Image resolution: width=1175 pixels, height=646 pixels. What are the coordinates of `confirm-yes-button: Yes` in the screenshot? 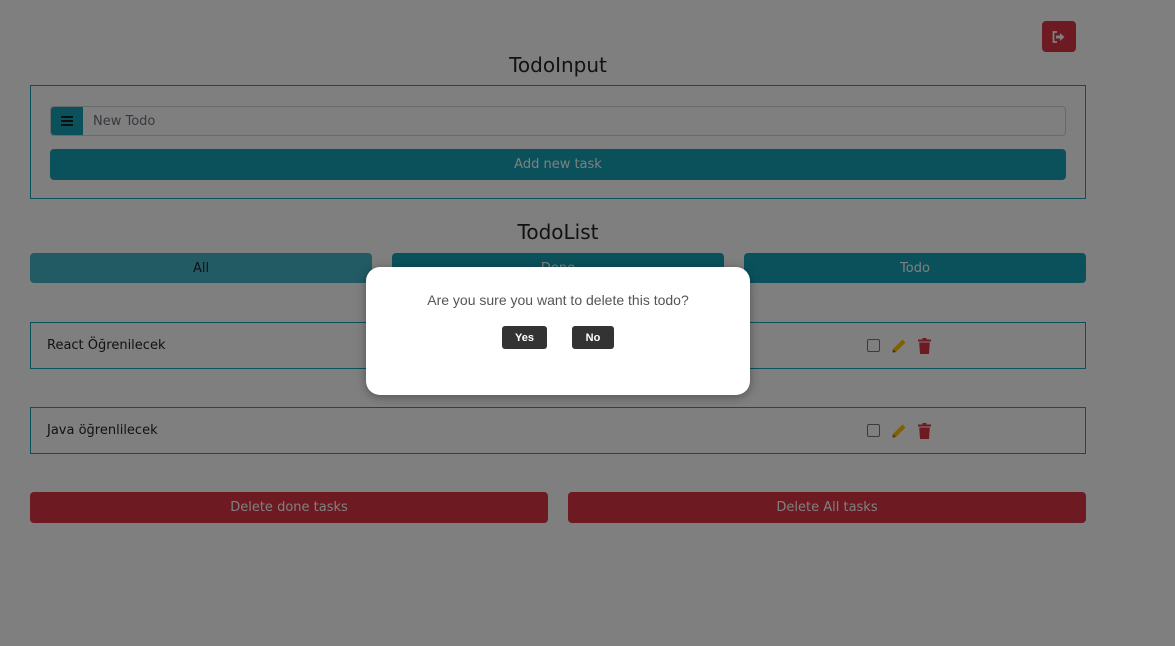 It's located at (524, 337).